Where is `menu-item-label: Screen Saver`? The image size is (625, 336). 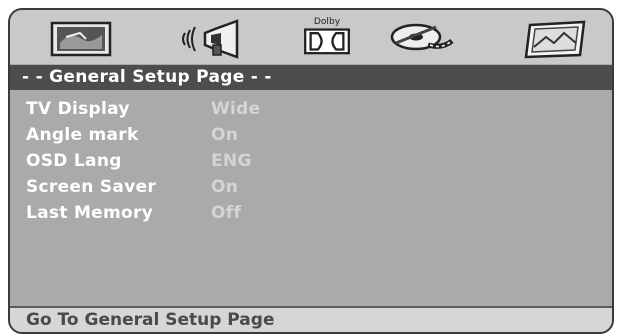
menu-item-label: Screen Saver is located at coordinates (91, 187).